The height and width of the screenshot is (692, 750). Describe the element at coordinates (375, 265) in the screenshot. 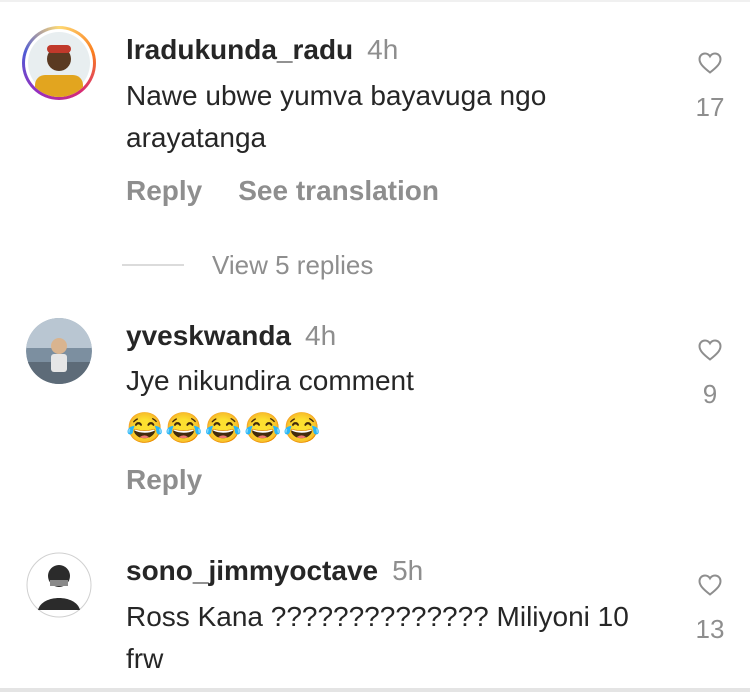

I see `view-replies: View 5 replies` at that location.